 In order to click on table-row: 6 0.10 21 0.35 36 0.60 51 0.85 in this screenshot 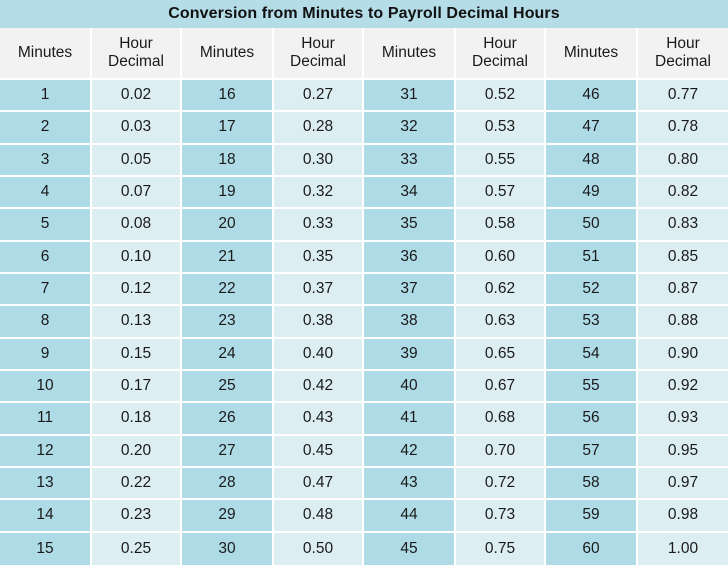, I will do `click(364, 257)`.